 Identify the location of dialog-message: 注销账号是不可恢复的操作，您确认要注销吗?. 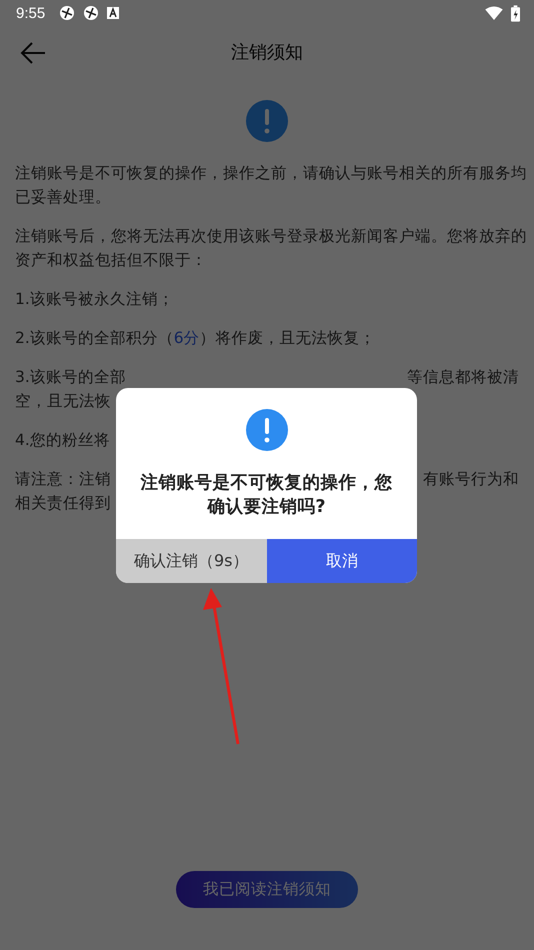
(266, 495).